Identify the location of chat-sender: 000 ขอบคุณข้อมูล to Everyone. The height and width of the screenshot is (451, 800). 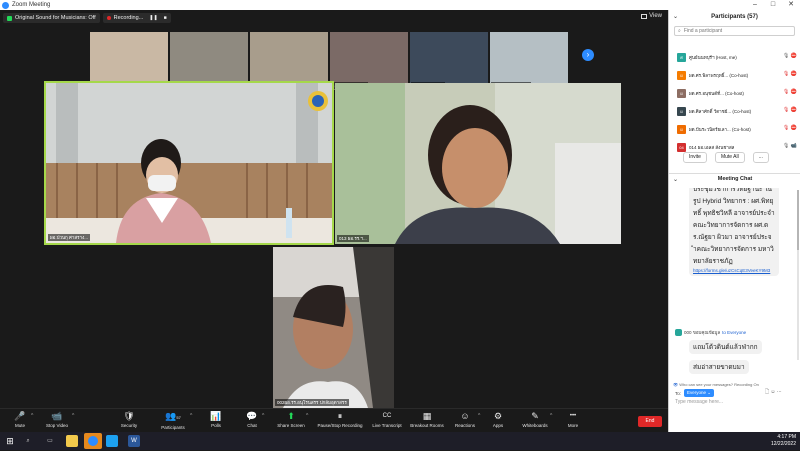
(710, 332).